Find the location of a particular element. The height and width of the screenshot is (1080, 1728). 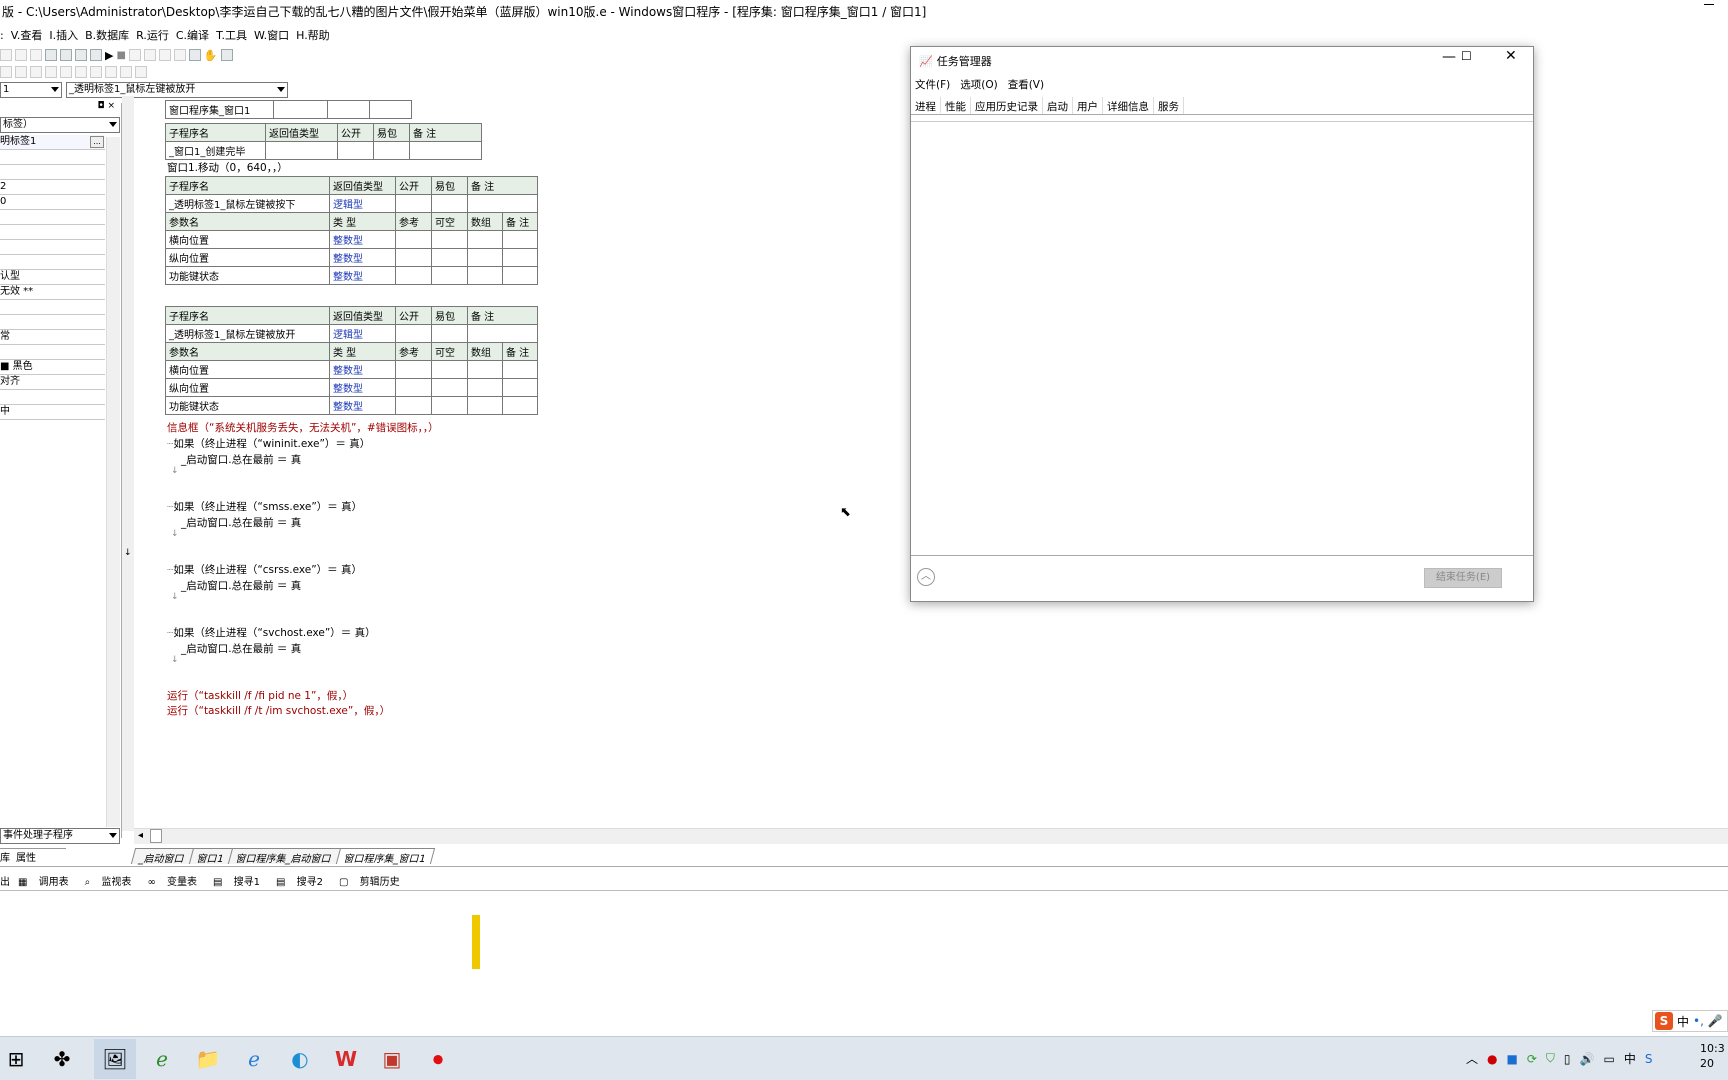

tray-expand-icon: ︿ is located at coordinates (1472, 1058).